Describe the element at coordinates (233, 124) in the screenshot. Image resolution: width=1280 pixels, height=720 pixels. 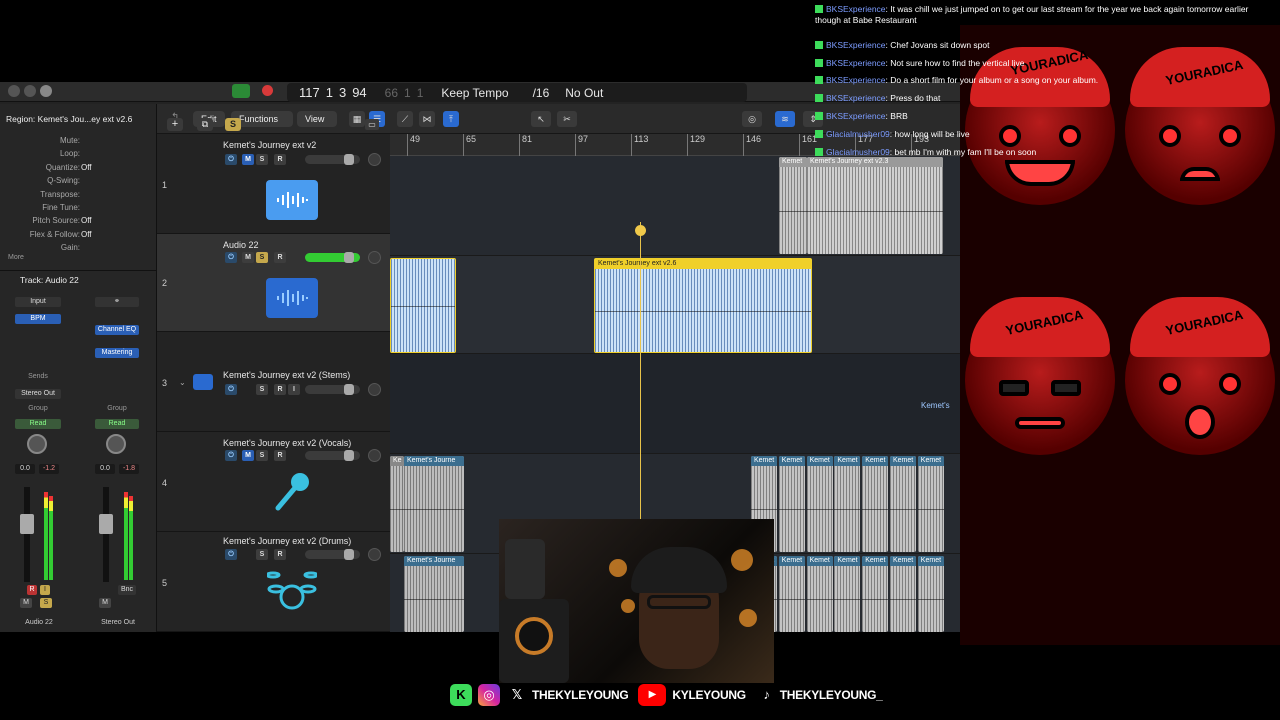
I see `global-solo-button: S` at that location.